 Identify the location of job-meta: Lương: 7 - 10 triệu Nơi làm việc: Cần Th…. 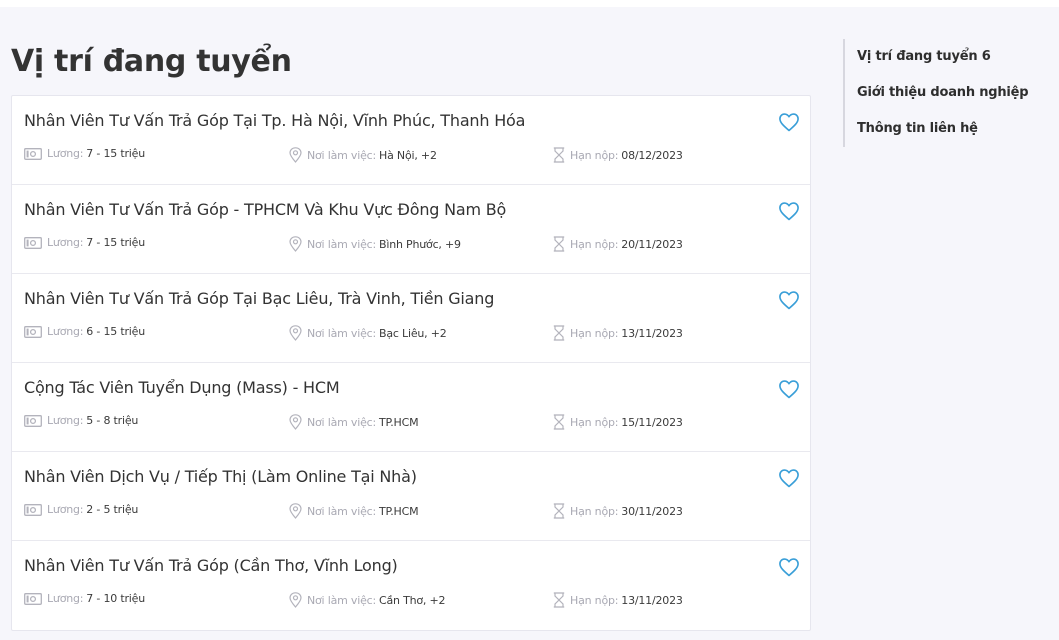
(412, 600).